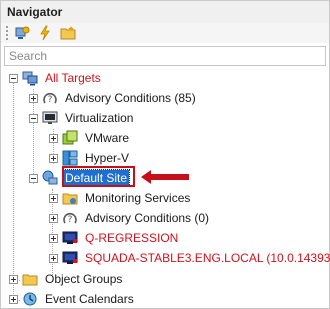 This screenshot has width=330, height=309. What do you see at coordinates (165, 177) in the screenshot?
I see `callout-arrow-icon` at bounding box center [165, 177].